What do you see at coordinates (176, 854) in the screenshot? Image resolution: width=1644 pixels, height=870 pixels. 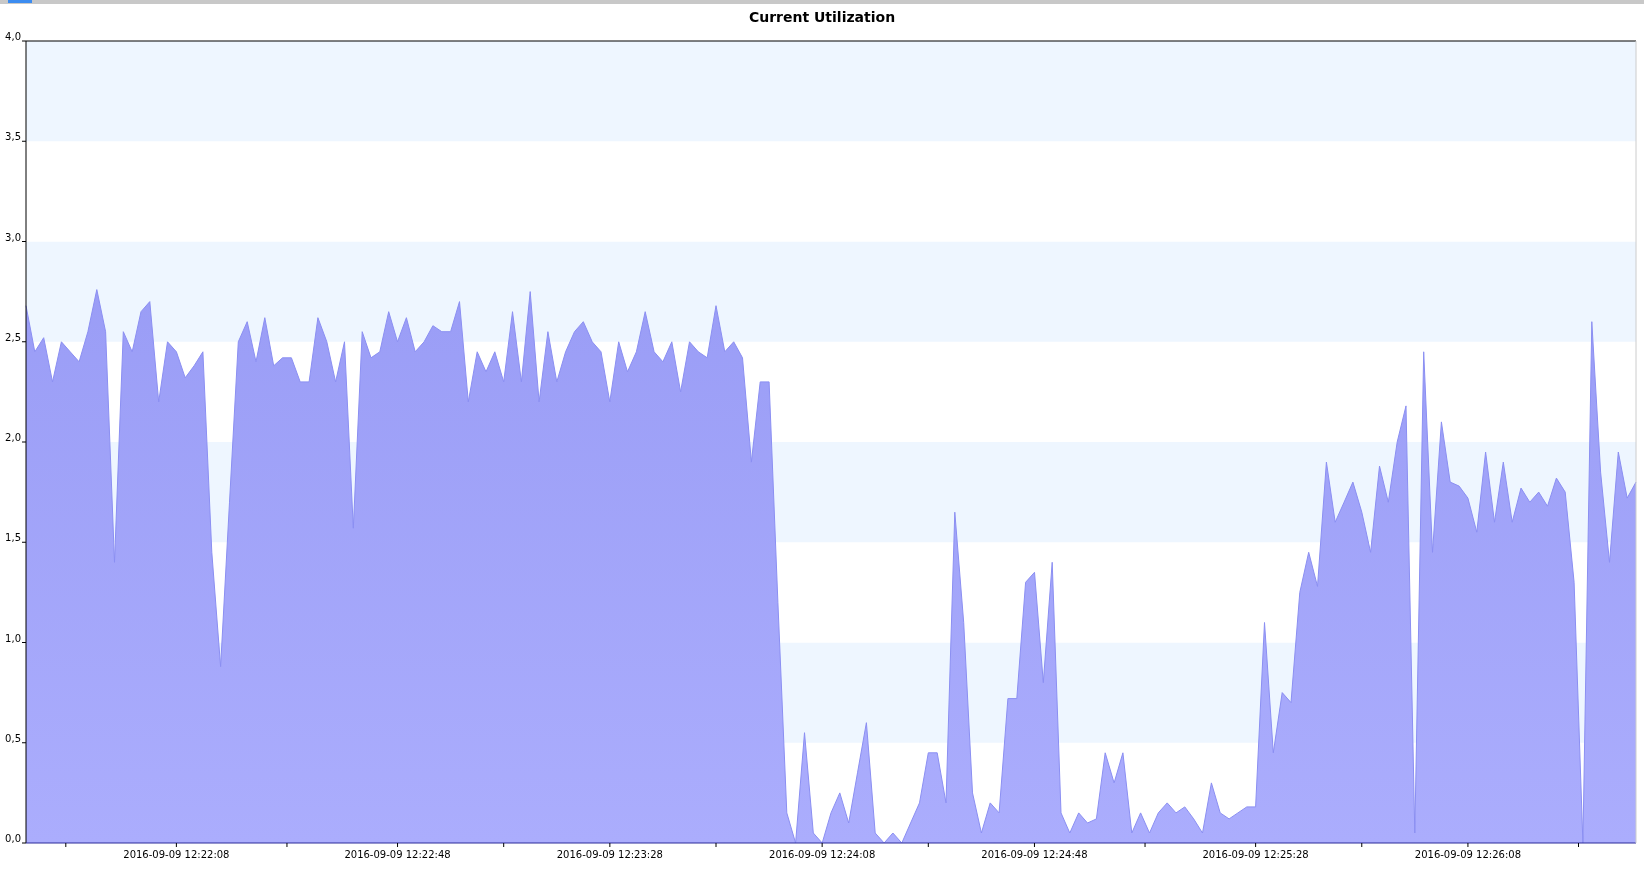 I see `x-tick-label: 2016-09-09 12:22:08` at bounding box center [176, 854].